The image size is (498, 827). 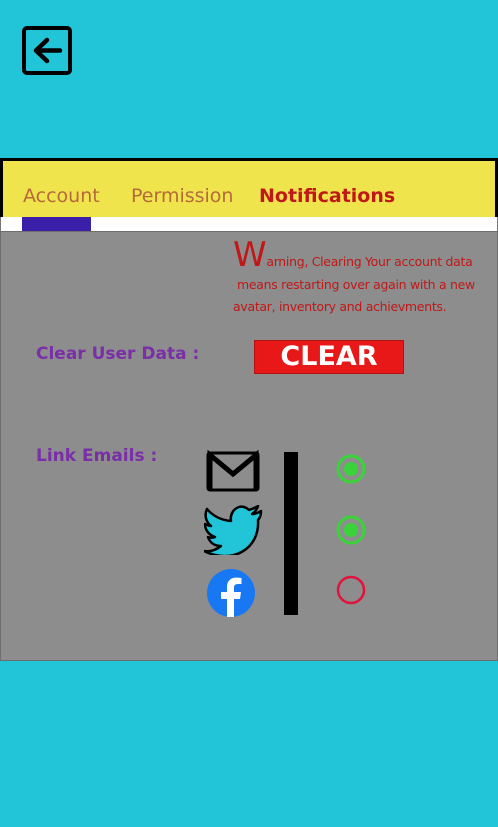 What do you see at coordinates (356, 284) in the screenshot?
I see `warning-line-2: means restarting over again with a new` at bounding box center [356, 284].